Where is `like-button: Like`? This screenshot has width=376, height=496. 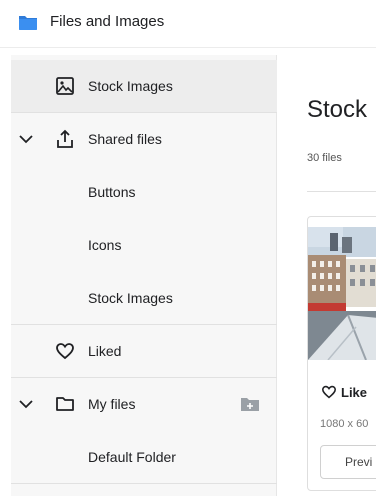 like-button: Like is located at coordinates (344, 392).